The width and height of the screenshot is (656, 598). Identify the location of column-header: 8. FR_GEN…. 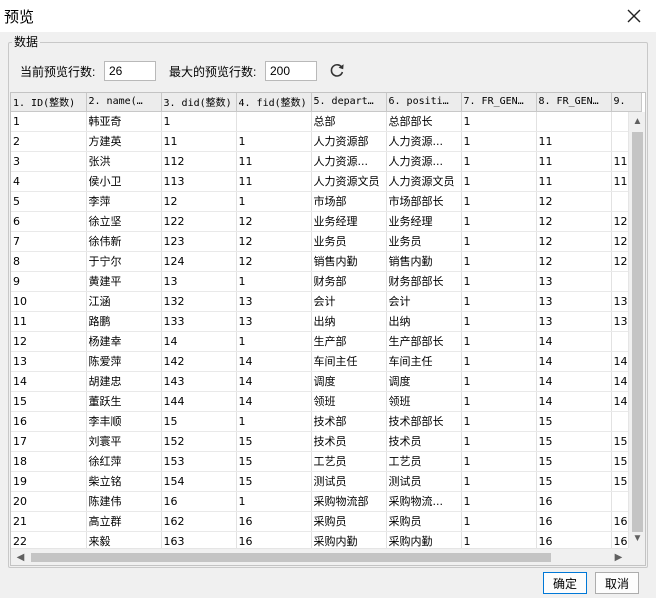
(574, 102).